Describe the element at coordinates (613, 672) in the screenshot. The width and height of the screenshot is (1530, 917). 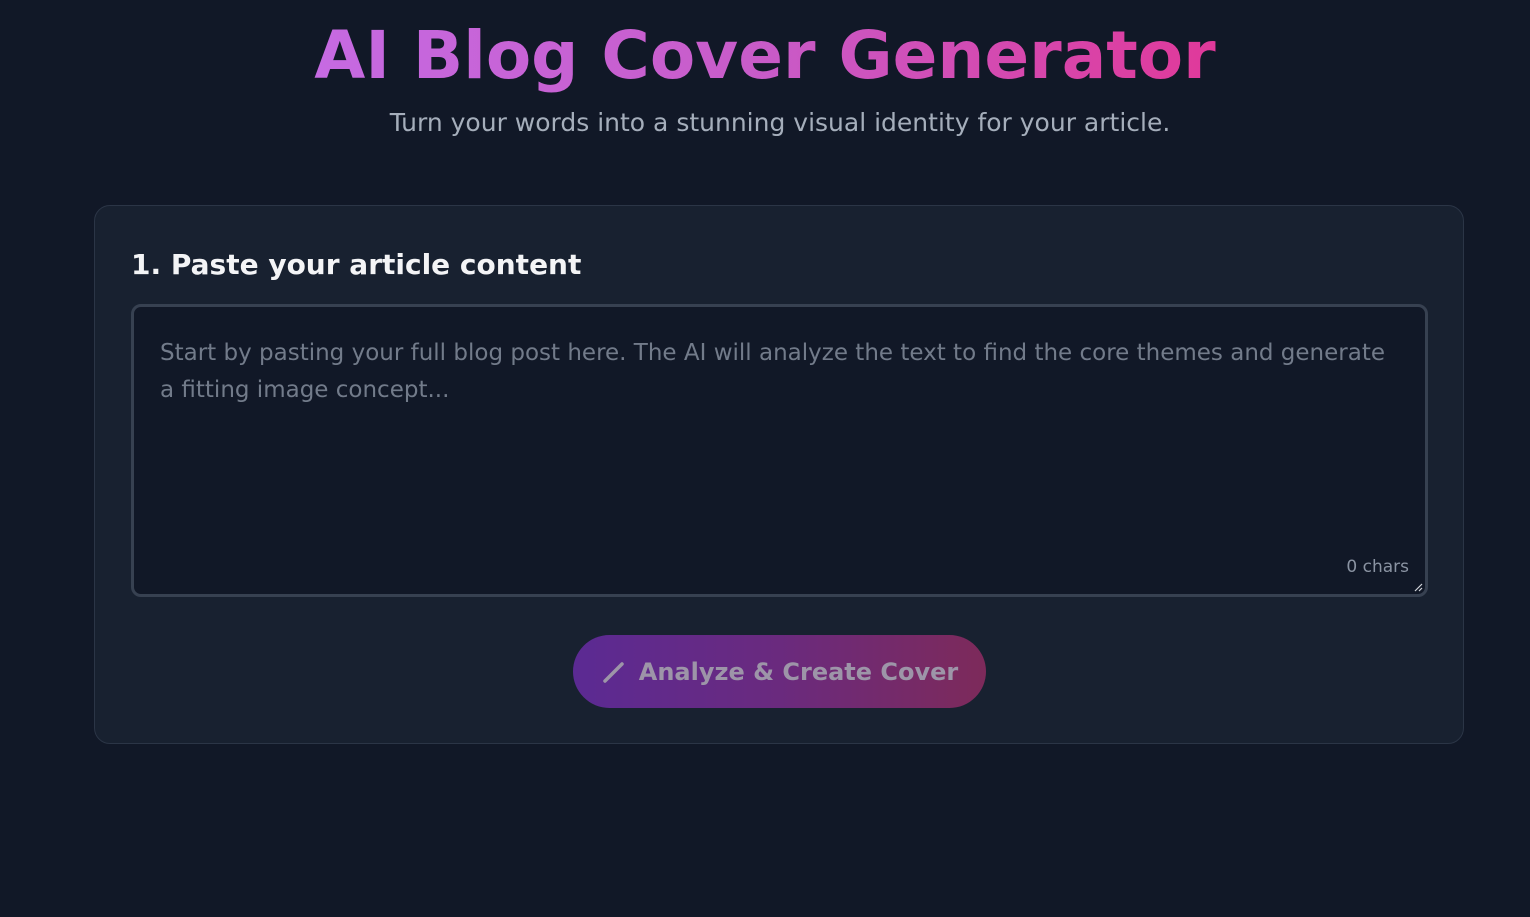
I see `pencil-icon` at that location.